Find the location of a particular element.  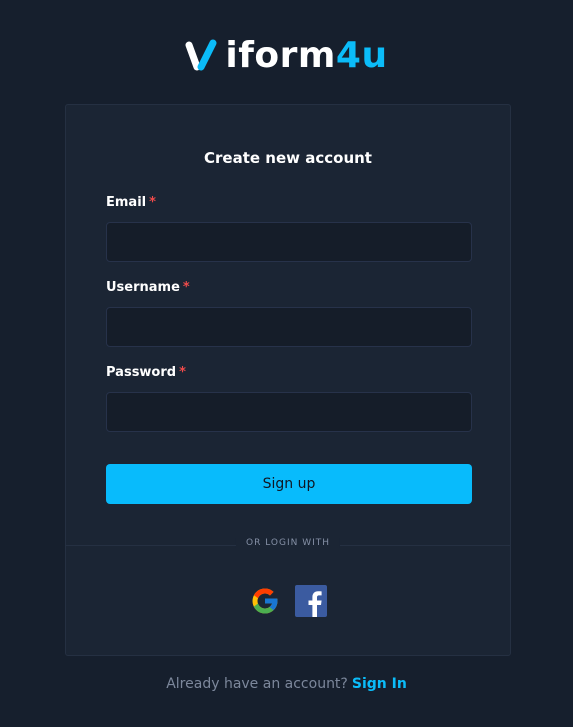

google-icon is located at coordinates (265, 601).